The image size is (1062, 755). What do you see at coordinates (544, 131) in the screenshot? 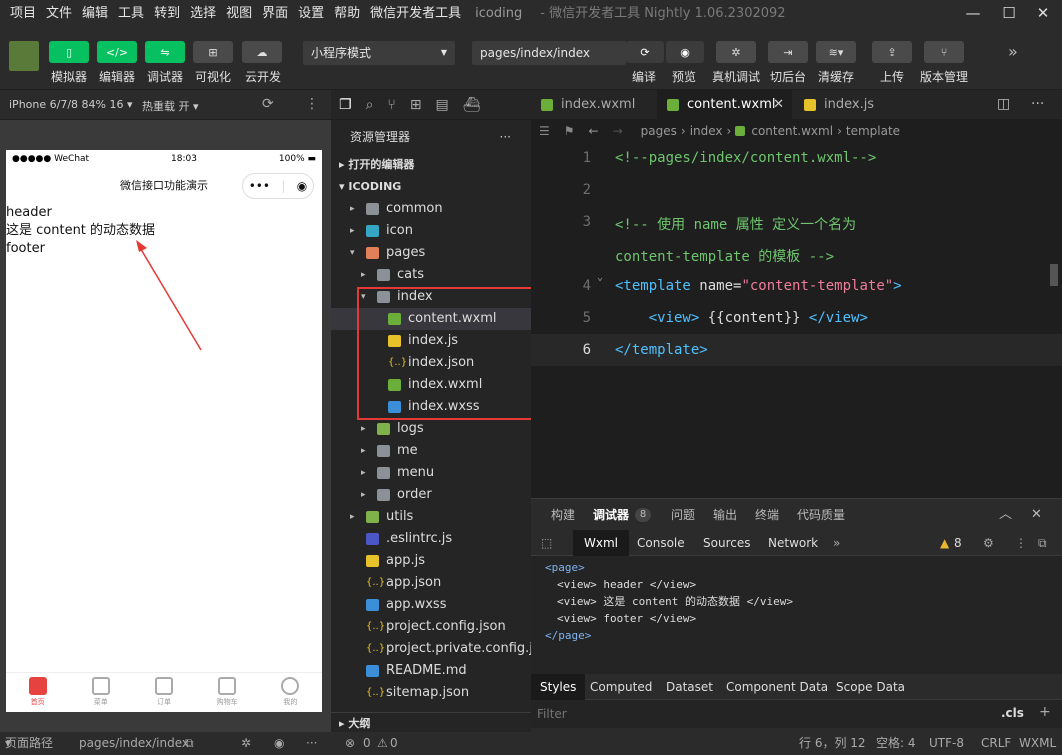
I see `list-icon: ☰` at bounding box center [544, 131].